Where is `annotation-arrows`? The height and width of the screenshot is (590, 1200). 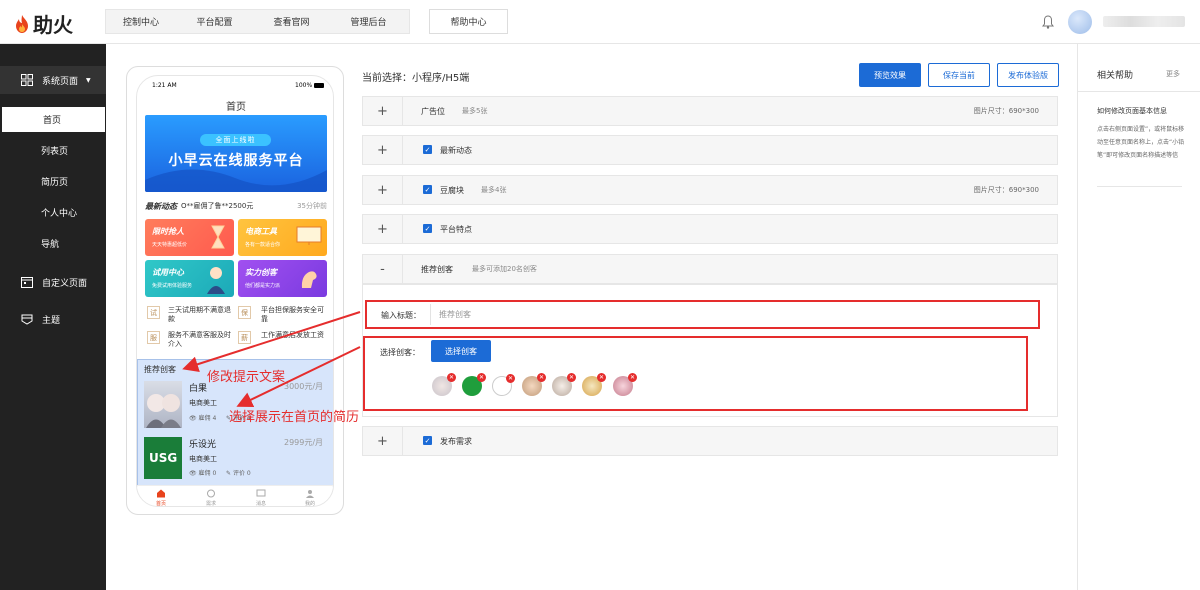 annotation-arrows is located at coordinates (271, 359).